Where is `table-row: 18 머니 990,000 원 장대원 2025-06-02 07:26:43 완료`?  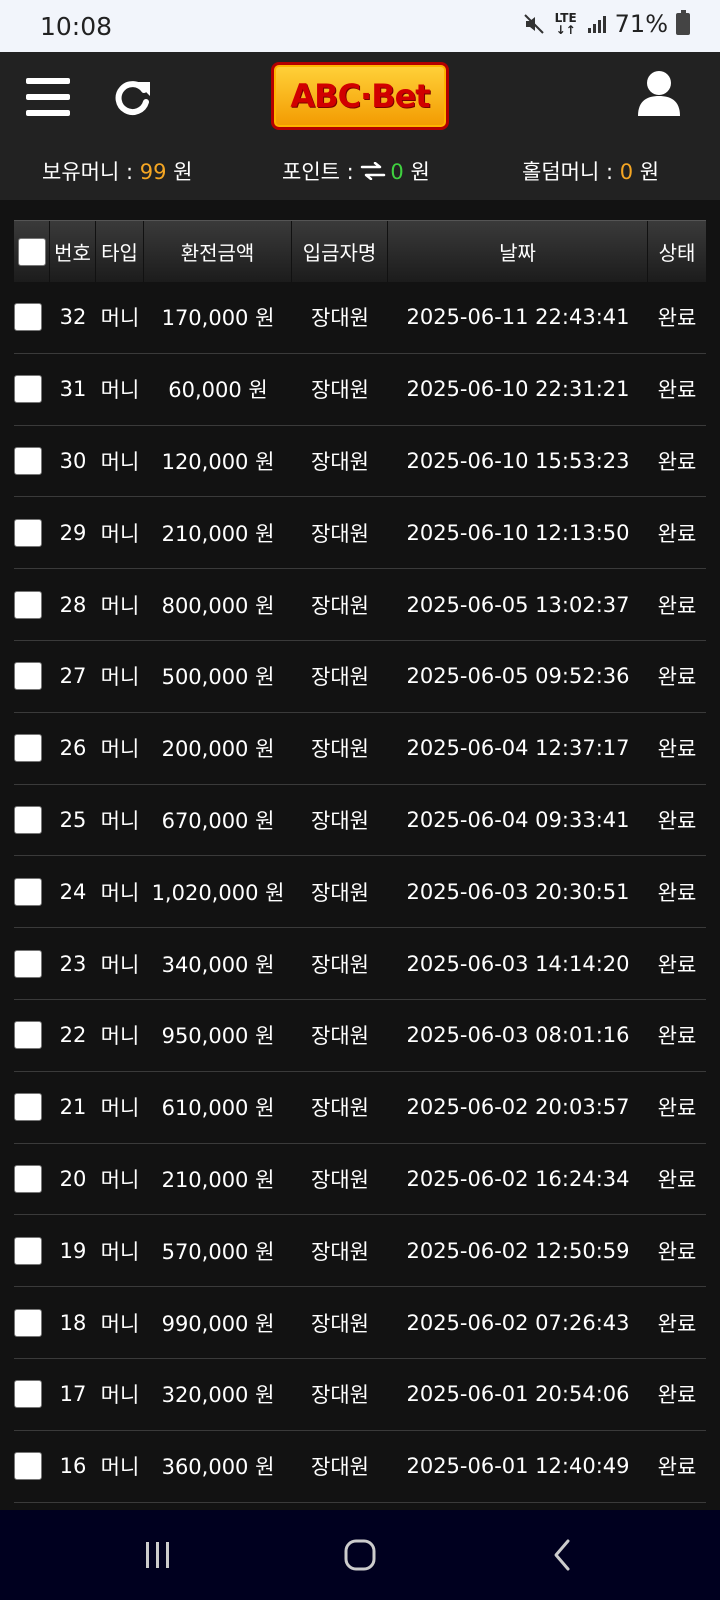
table-row: 18 머니 990,000 원 장대원 2025-06-02 07:26:43 완료 is located at coordinates (360, 1323).